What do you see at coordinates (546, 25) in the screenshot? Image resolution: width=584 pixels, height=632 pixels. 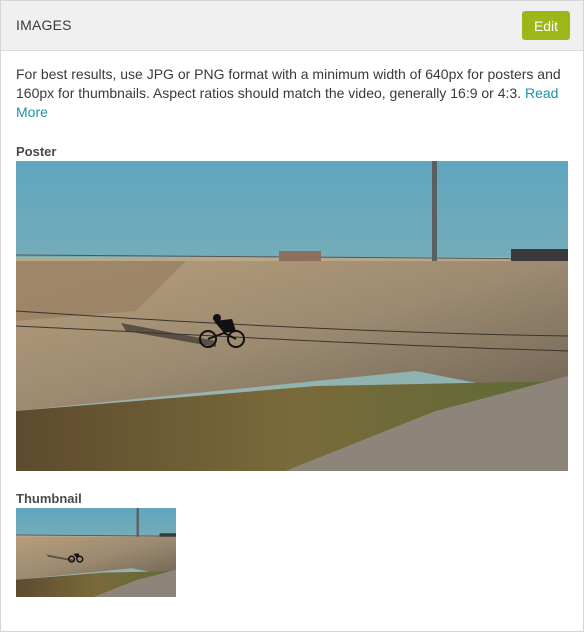 I see `edit-button: Edit` at bounding box center [546, 25].